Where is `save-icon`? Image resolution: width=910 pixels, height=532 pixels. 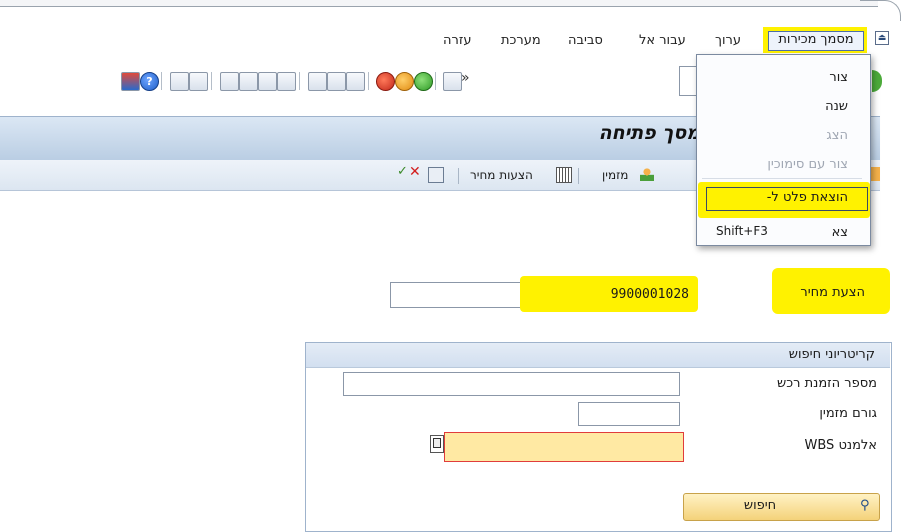 save-icon is located at coordinates (452, 81).